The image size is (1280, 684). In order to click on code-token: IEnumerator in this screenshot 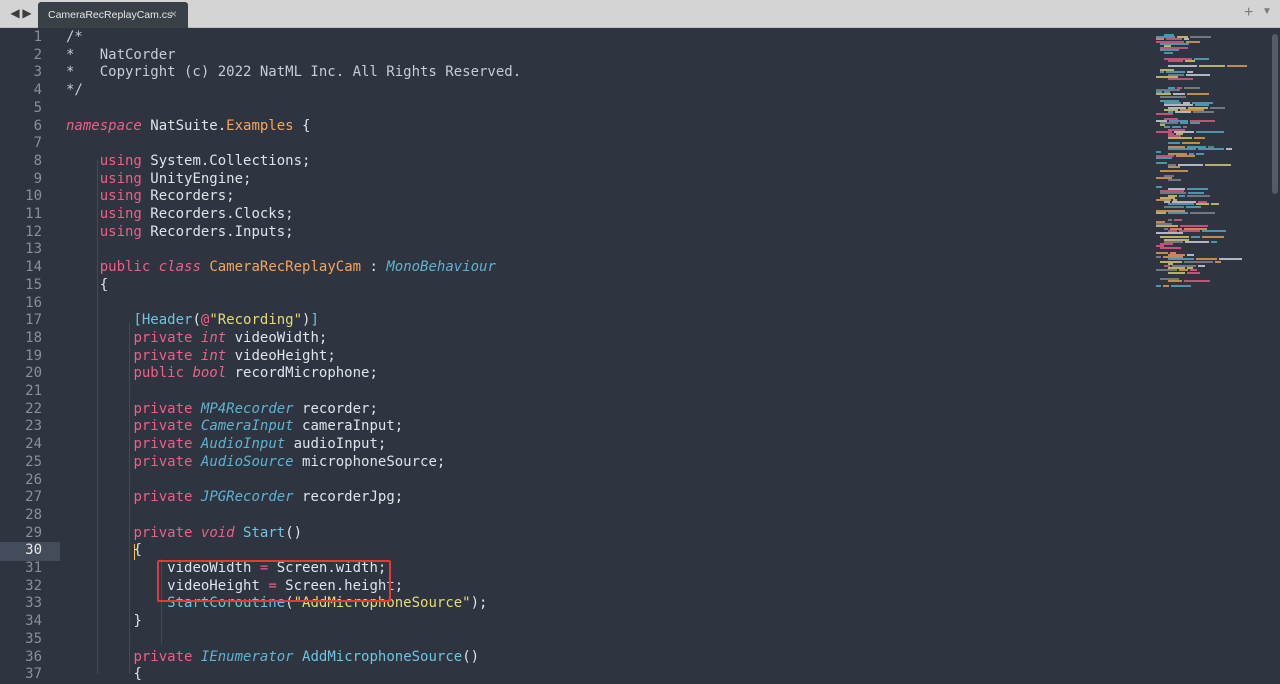, I will do `click(247, 656)`.